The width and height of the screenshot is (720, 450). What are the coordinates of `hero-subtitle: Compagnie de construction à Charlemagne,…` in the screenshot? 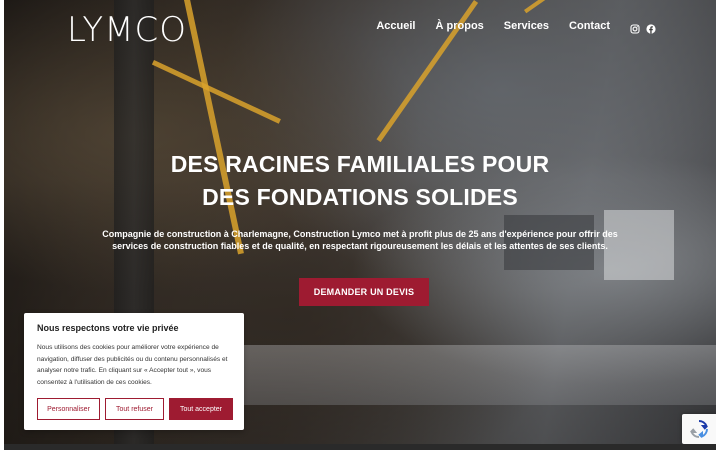 It's located at (360, 240).